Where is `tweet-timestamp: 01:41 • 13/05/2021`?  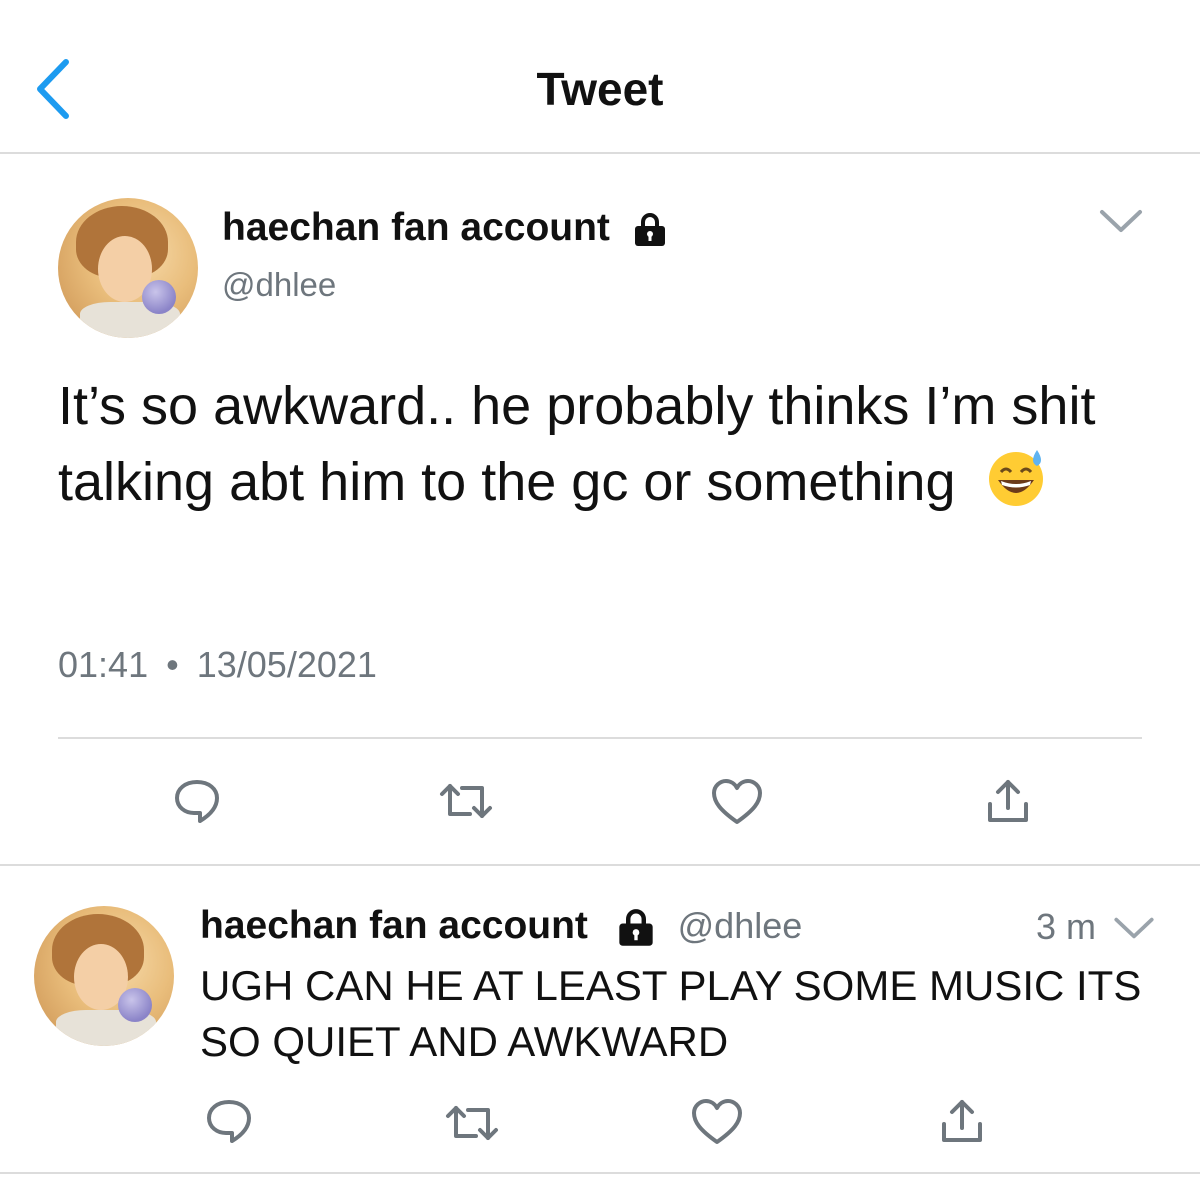
tweet-timestamp: 01:41 • 13/05/2021 is located at coordinates (217, 665).